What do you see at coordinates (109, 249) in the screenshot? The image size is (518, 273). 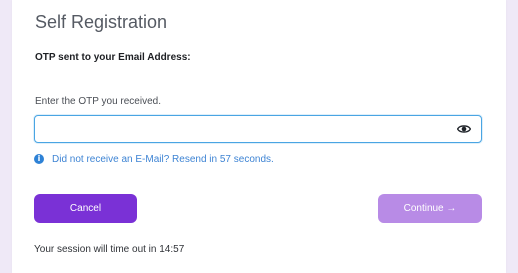 I see `session-timeout-text: Your session will time out in 14:57` at bounding box center [109, 249].